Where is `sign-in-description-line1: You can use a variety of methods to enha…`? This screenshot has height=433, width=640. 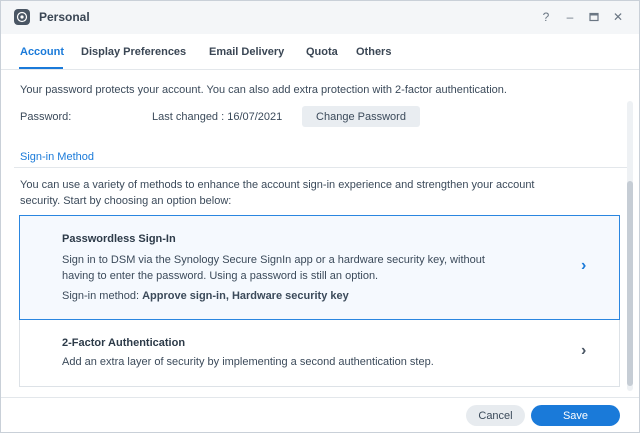
sign-in-description-line1: You can use a variety of methods to enha… is located at coordinates (277, 185).